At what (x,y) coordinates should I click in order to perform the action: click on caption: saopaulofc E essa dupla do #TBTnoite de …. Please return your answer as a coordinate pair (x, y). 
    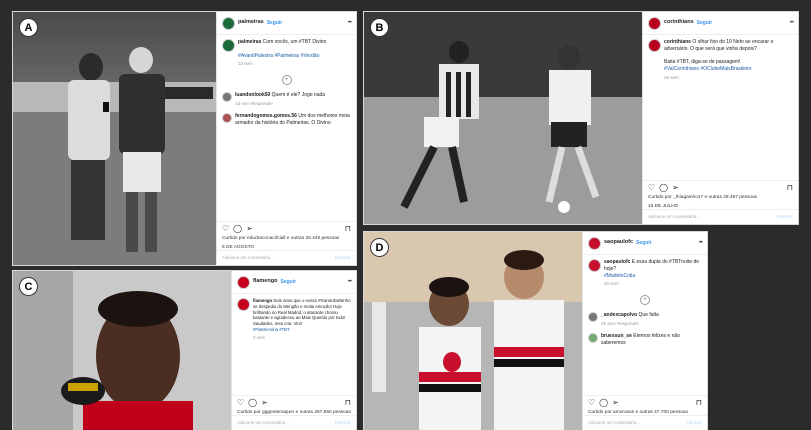
    Looking at the image, I should click on (645, 273).